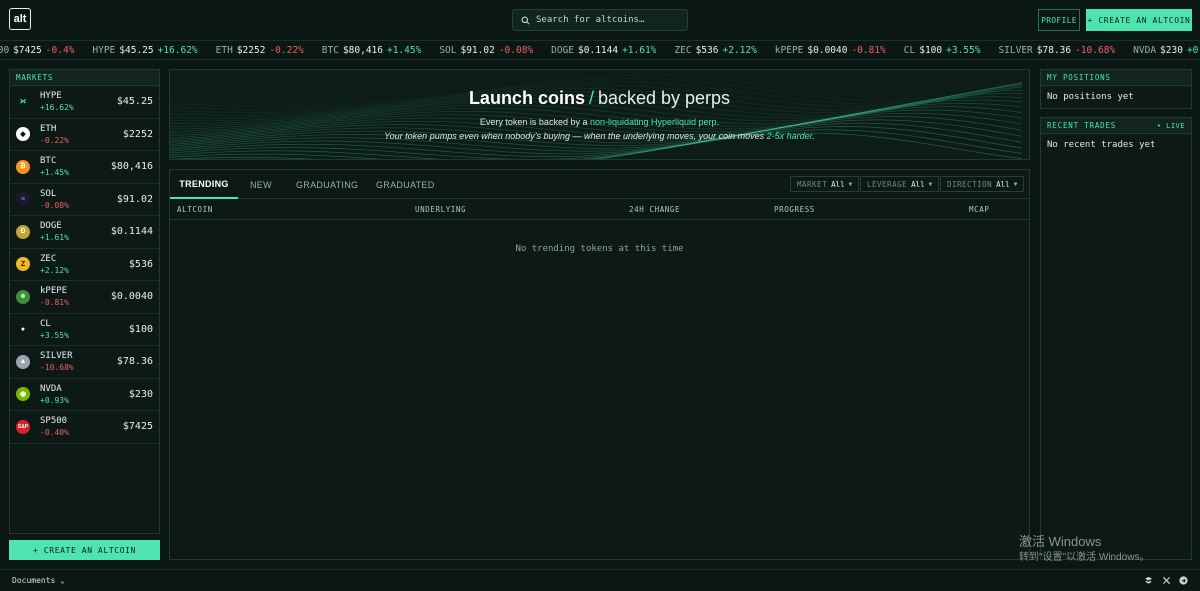 This screenshot has width=1200, height=591. What do you see at coordinates (330, 50) in the screenshot?
I see `ticker-symbol: BTC` at bounding box center [330, 50].